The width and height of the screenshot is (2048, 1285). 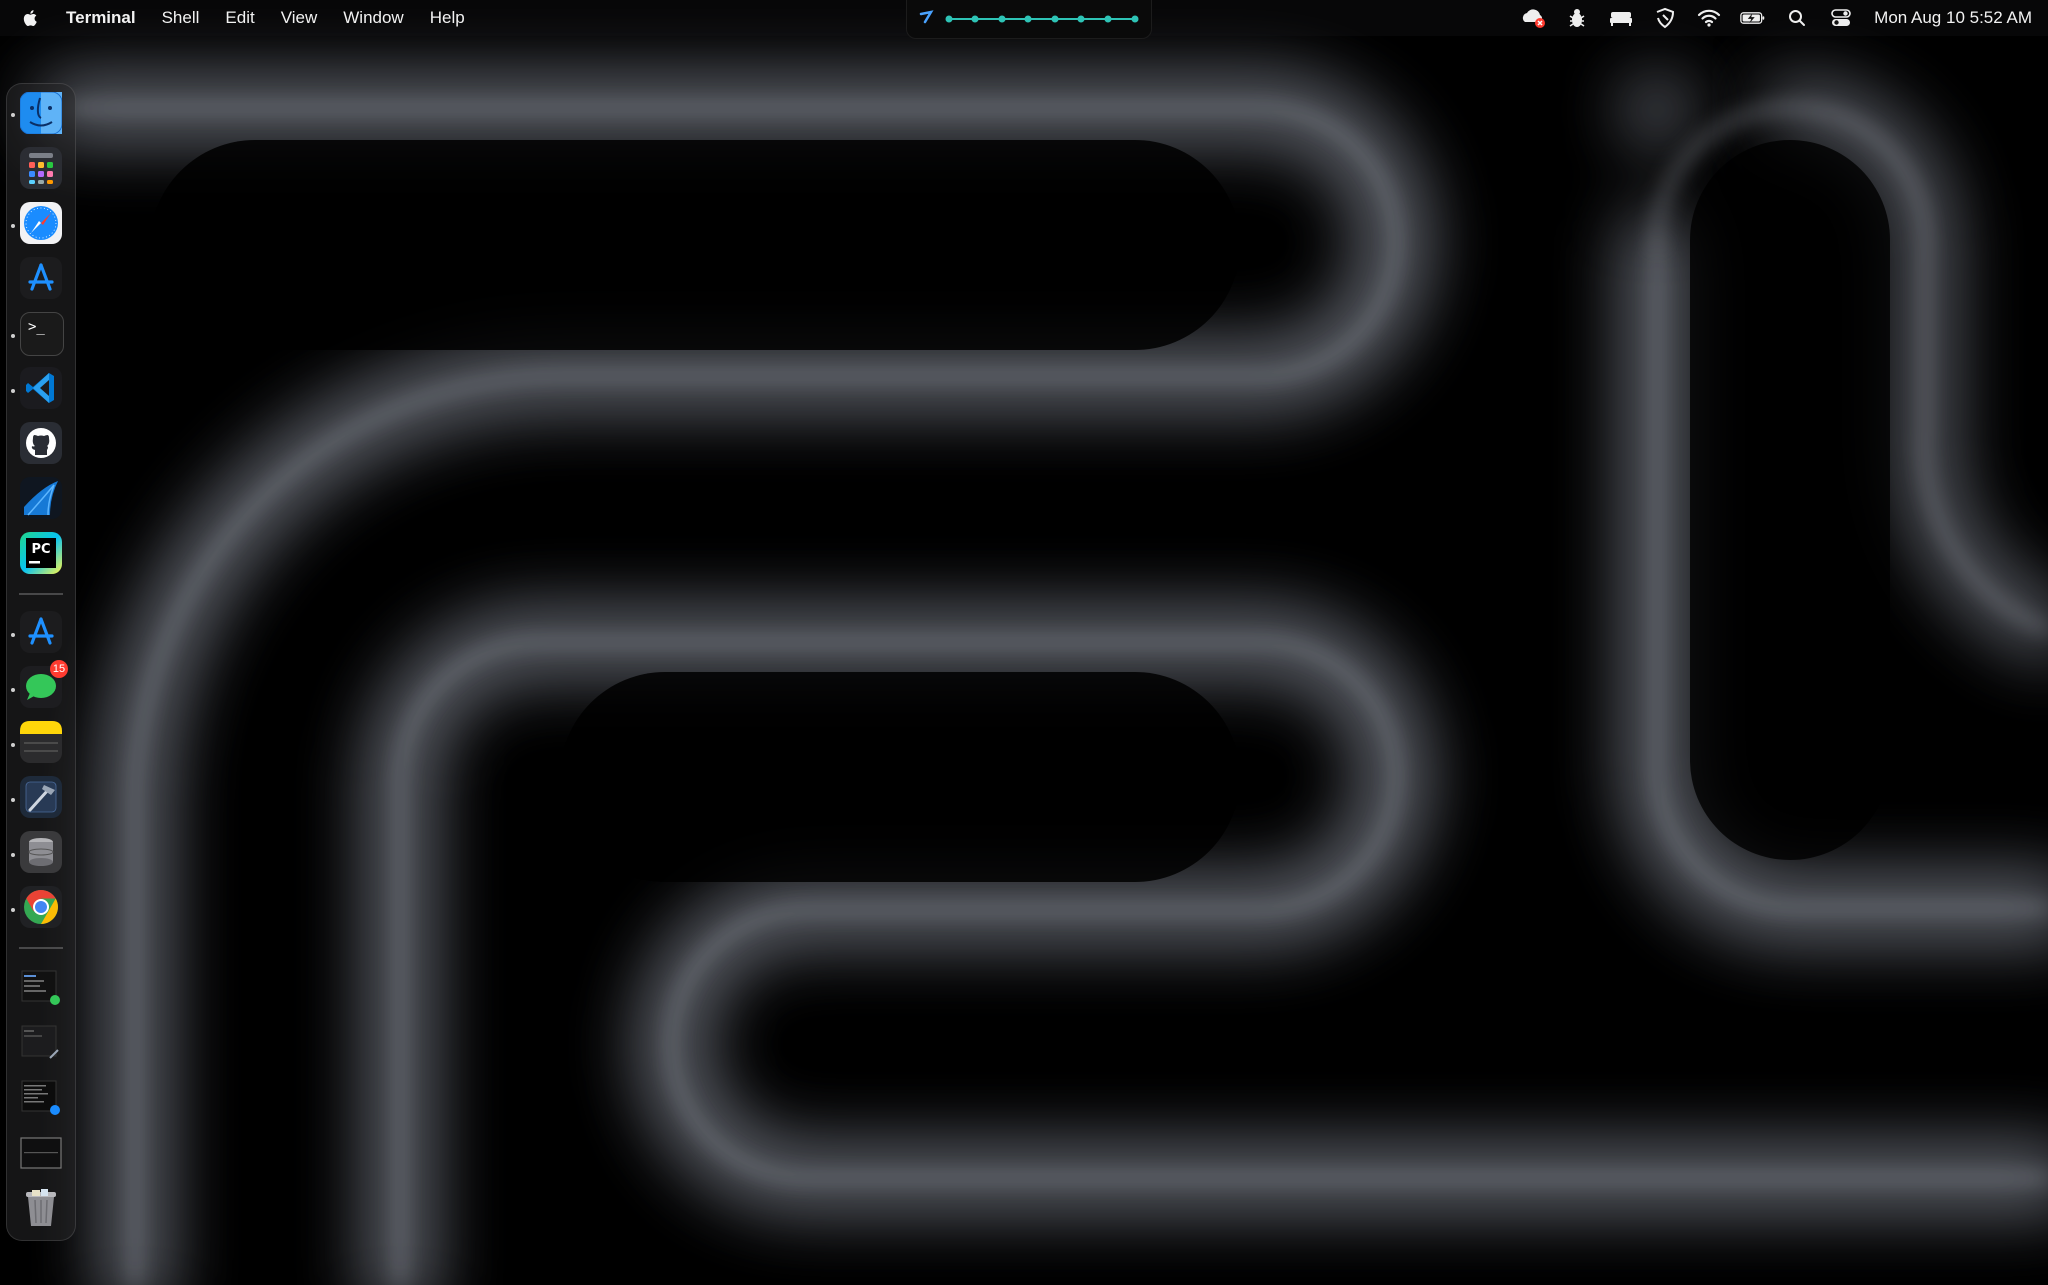 I want to click on cloud-alert-icon, so click(x=1533, y=18).